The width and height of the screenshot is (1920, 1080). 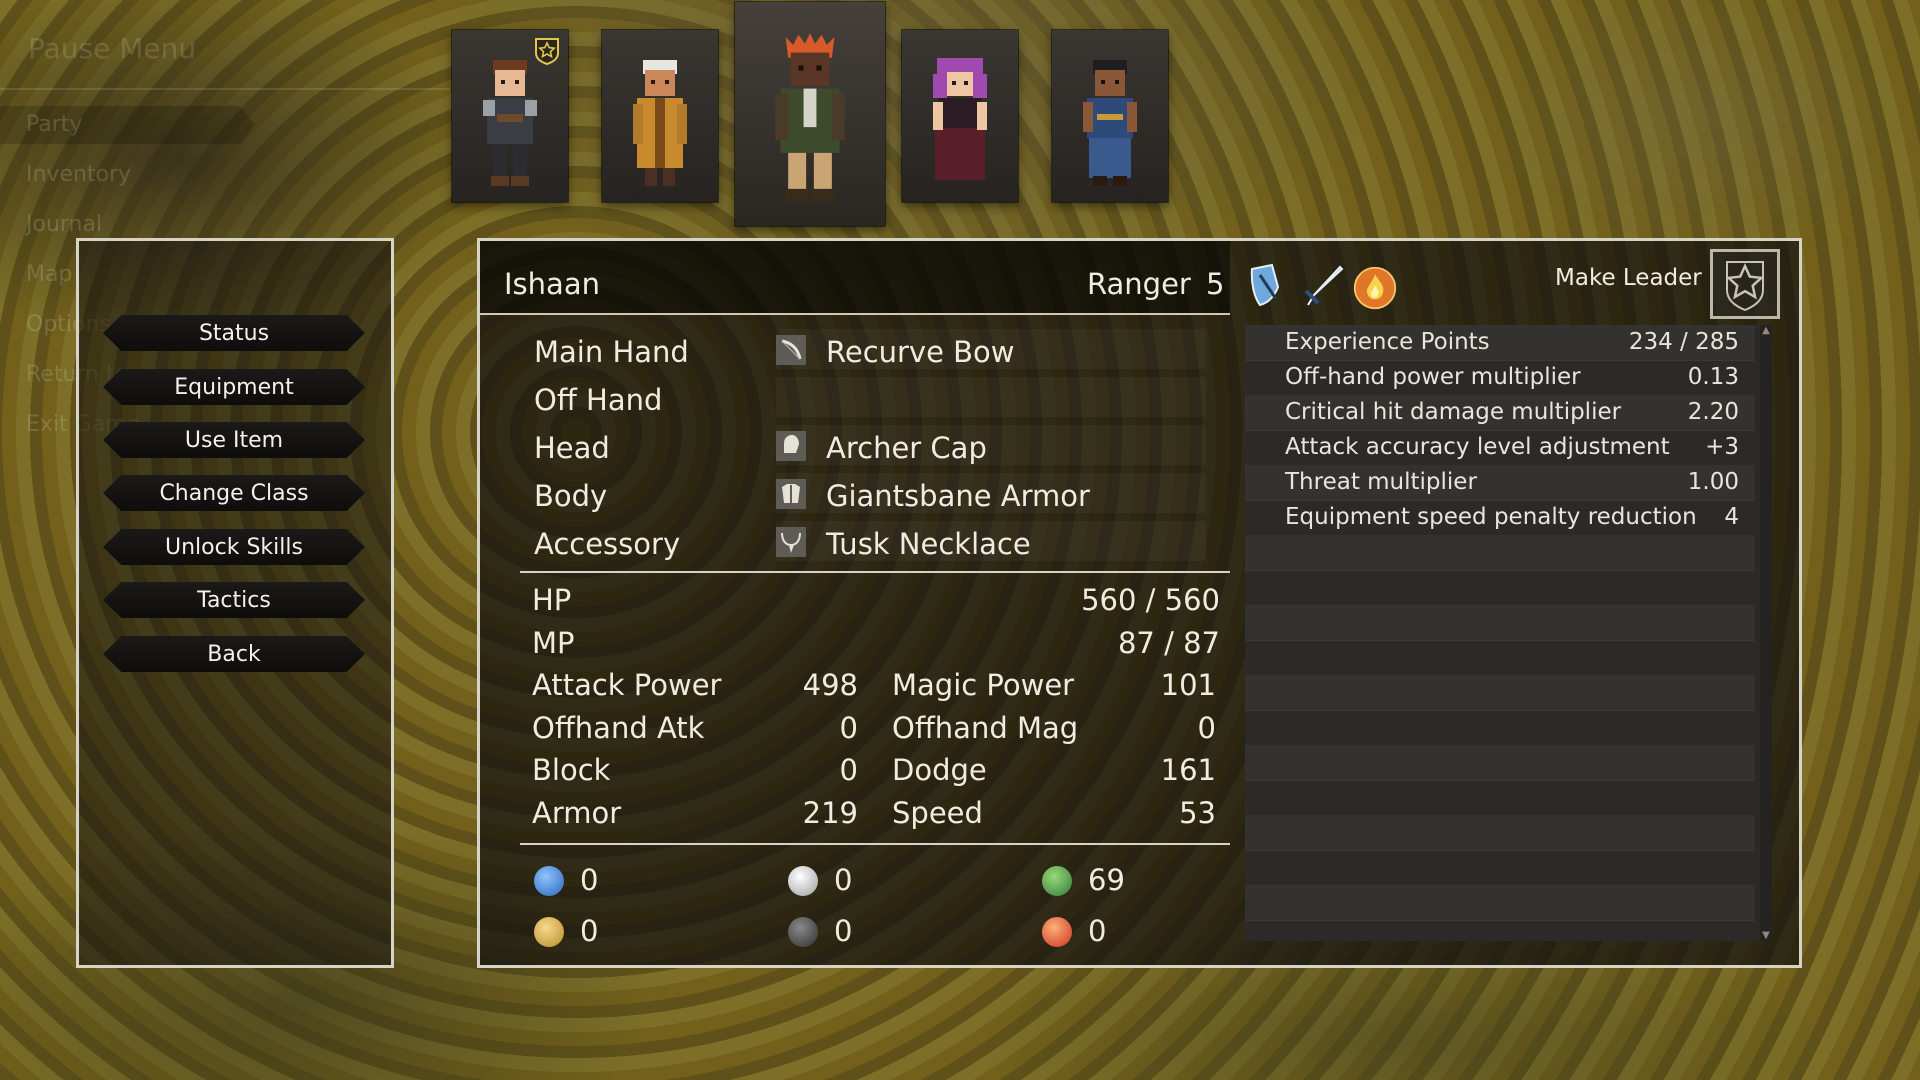 What do you see at coordinates (939, 770) in the screenshot?
I see `stat-label: Dodge` at bounding box center [939, 770].